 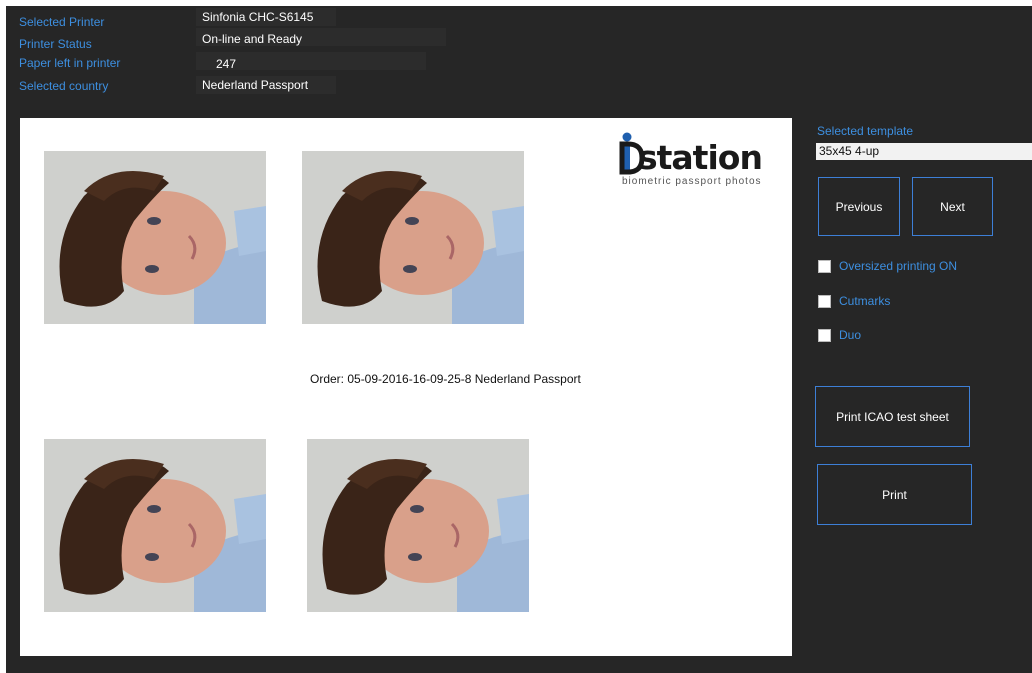 What do you see at coordinates (255, 85) in the screenshot?
I see `selected-country-value: Nederland Passport` at bounding box center [255, 85].